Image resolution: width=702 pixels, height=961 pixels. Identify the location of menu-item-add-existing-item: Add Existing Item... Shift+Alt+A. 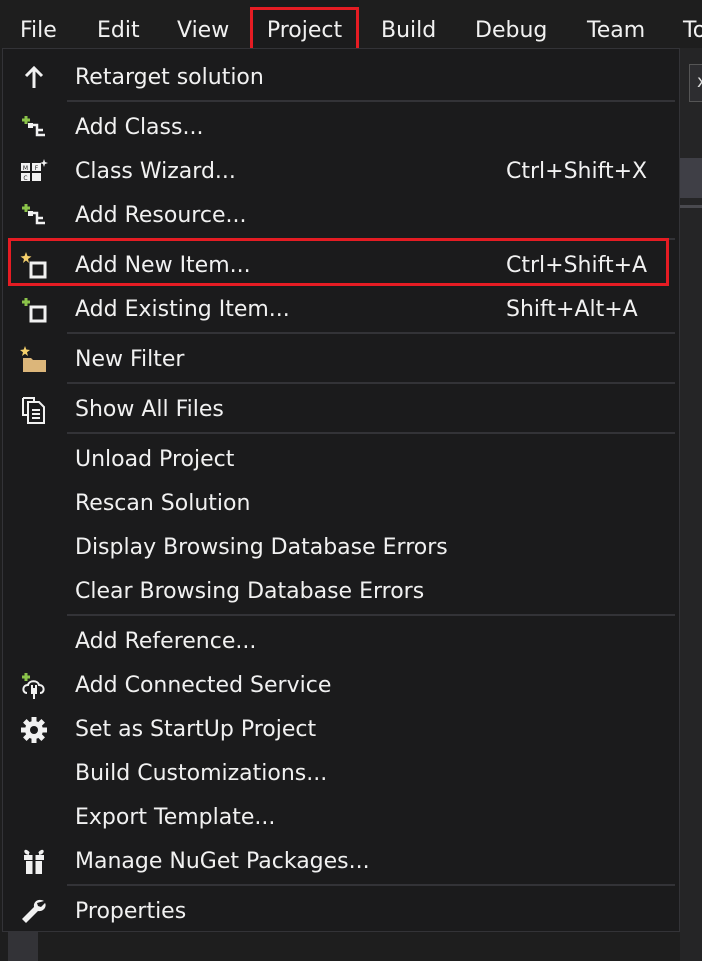
(341, 310).